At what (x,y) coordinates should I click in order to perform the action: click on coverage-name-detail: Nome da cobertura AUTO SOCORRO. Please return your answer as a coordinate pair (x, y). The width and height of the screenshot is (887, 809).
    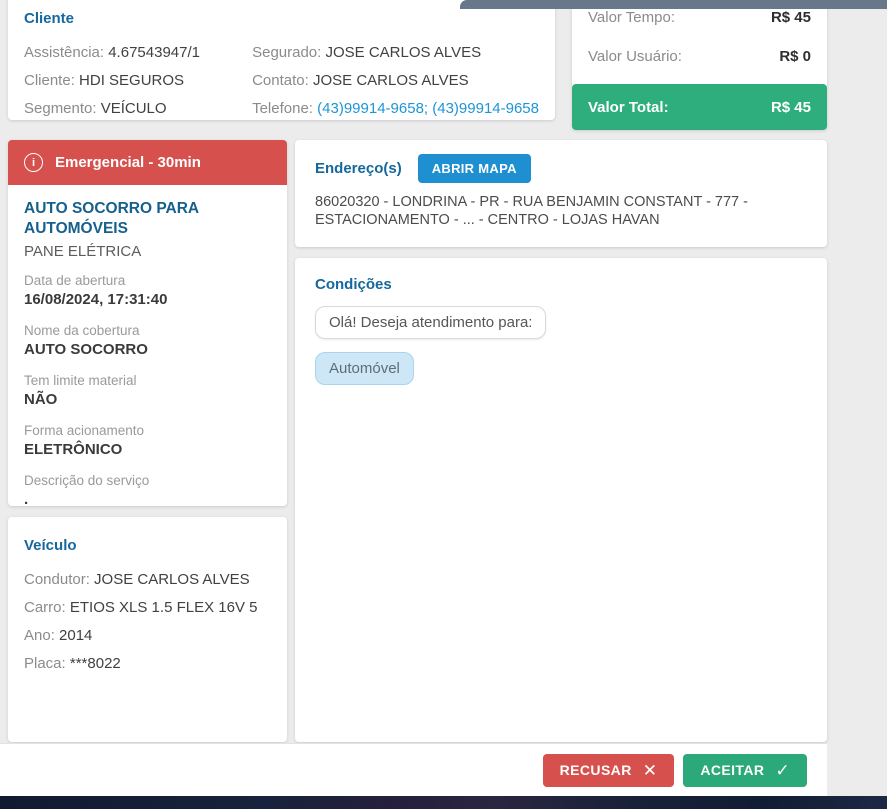
    Looking at the image, I should click on (147, 341).